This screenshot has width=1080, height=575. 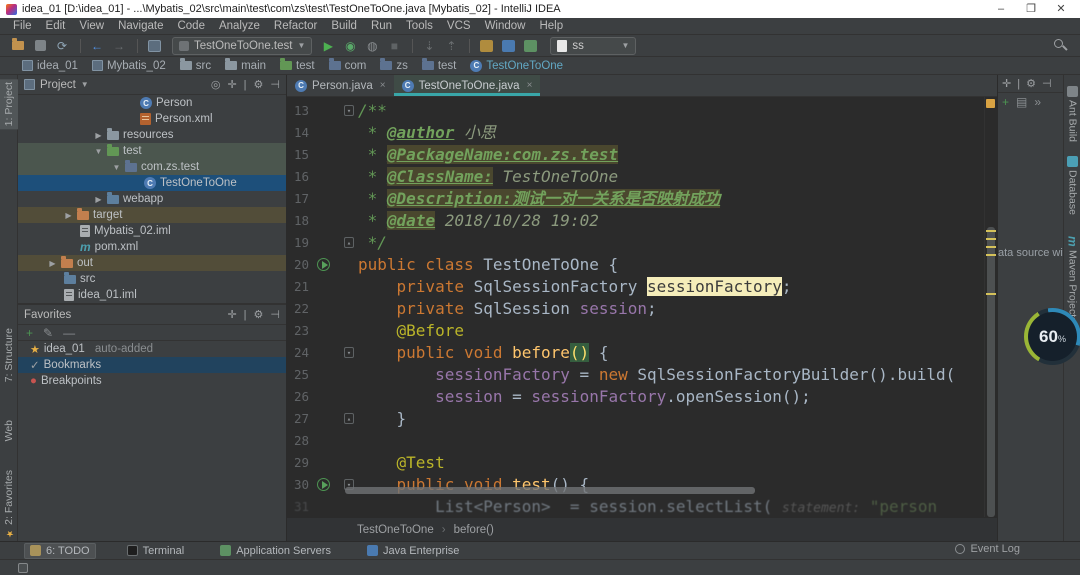 I want to click on coverage-icon: ◍, so click(x=372, y=46).